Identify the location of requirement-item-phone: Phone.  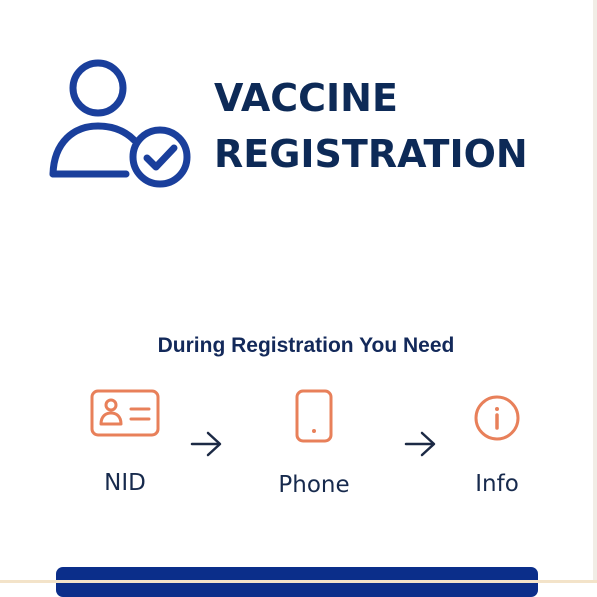
(314, 443).